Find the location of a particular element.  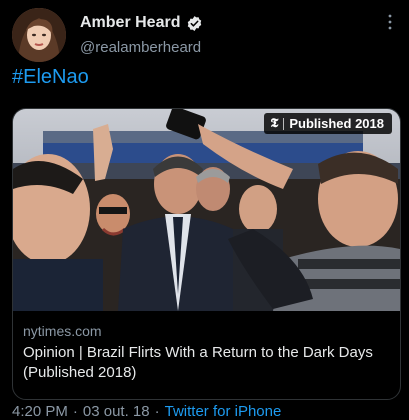

avatar is located at coordinates (39, 35).